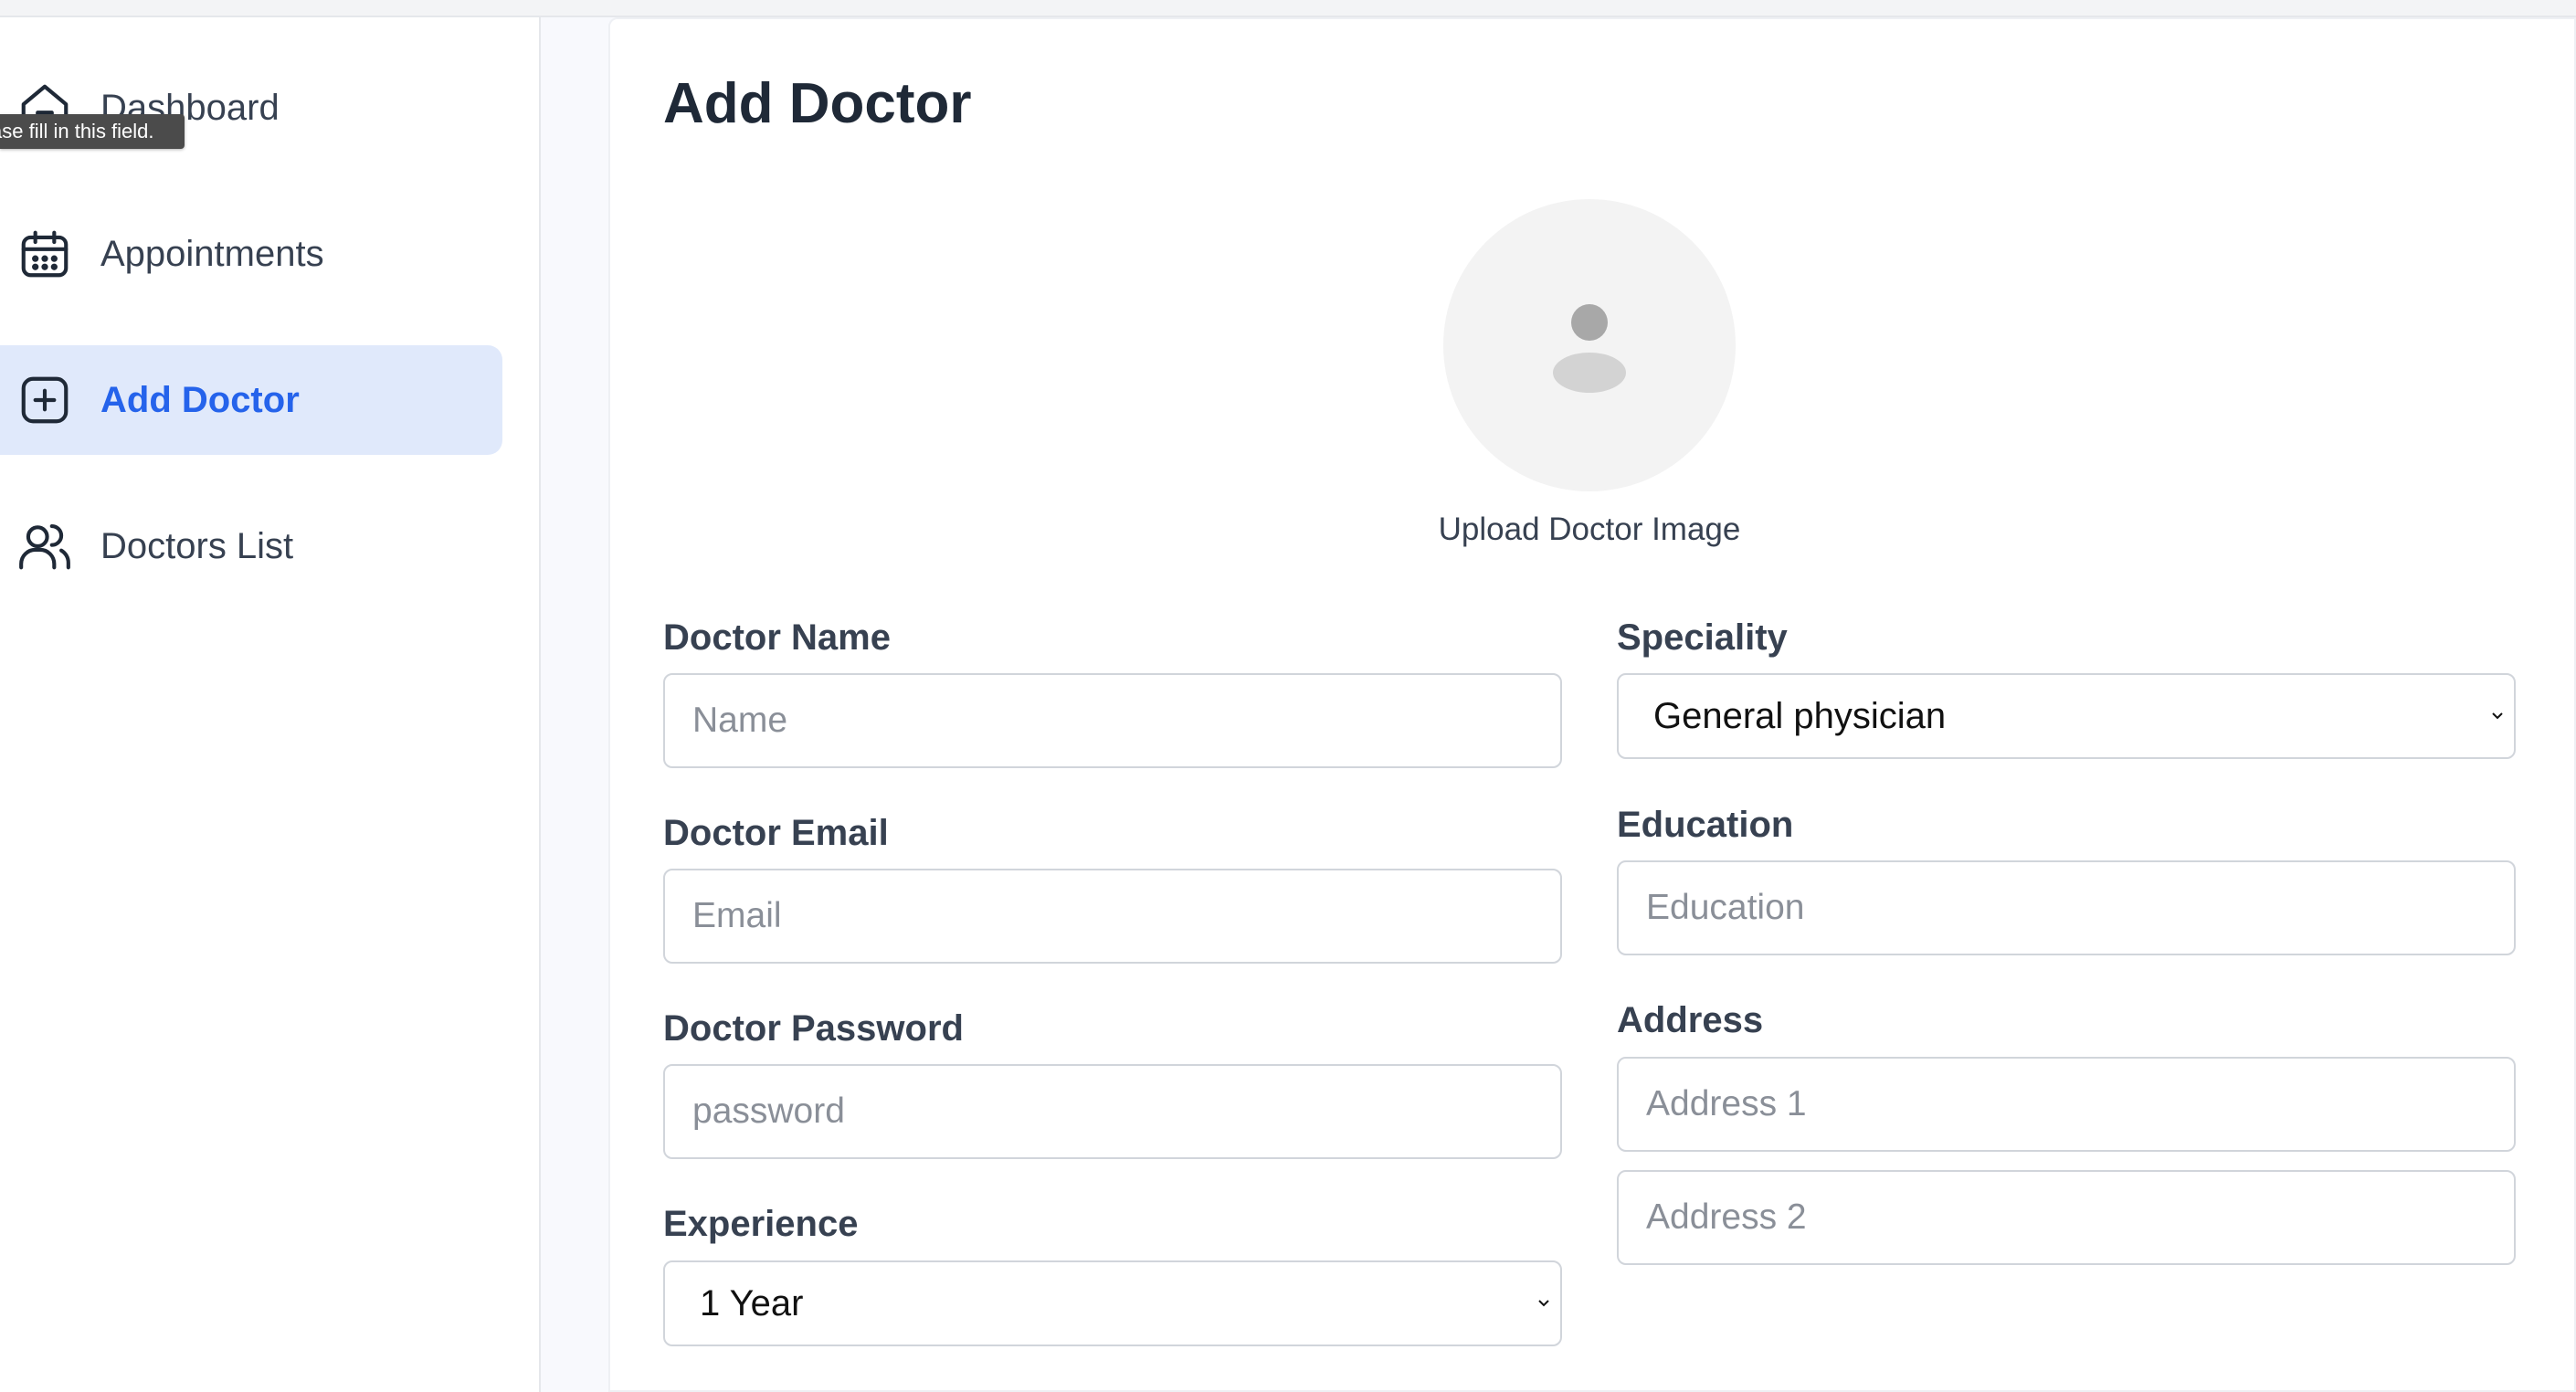 Image resolution: width=2576 pixels, height=1392 pixels. What do you see at coordinates (1589, 348) in the screenshot?
I see `user-placeholder-icon` at bounding box center [1589, 348].